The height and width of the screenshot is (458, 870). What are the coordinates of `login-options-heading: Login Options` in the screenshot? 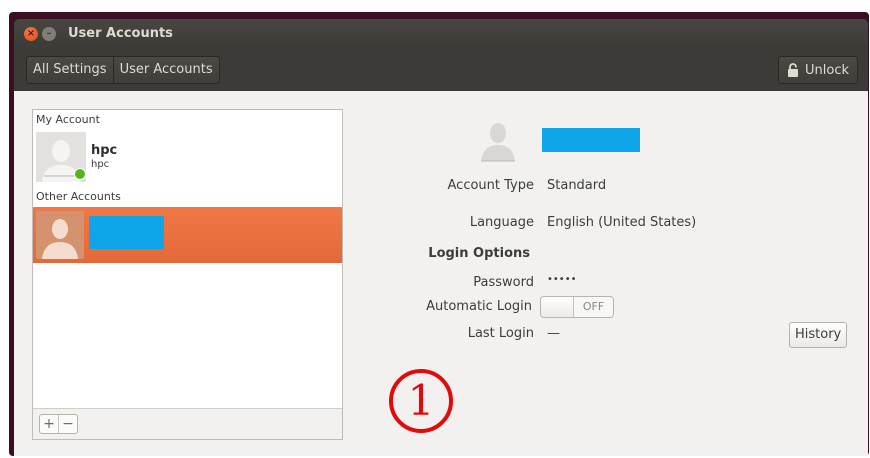 It's located at (479, 253).